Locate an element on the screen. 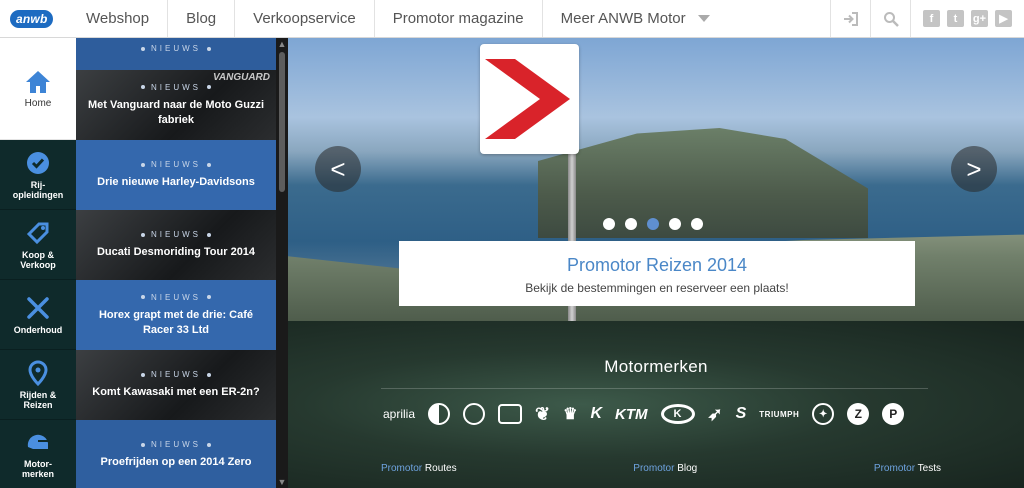 The width and height of the screenshot is (1024, 488). social-links: f t g+ ▶ is located at coordinates (967, 18).